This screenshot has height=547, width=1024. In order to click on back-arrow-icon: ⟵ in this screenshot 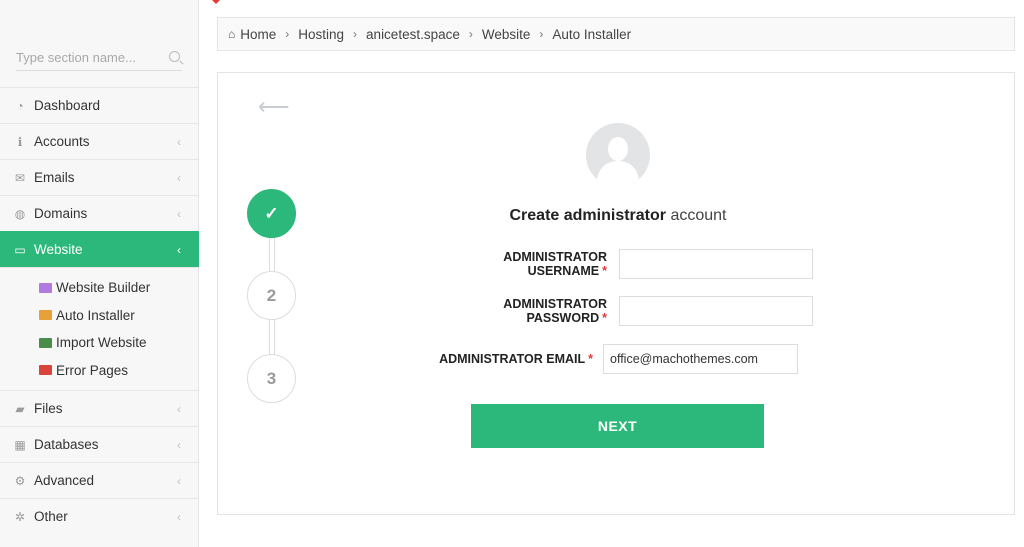, I will do `click(274, 107)`.